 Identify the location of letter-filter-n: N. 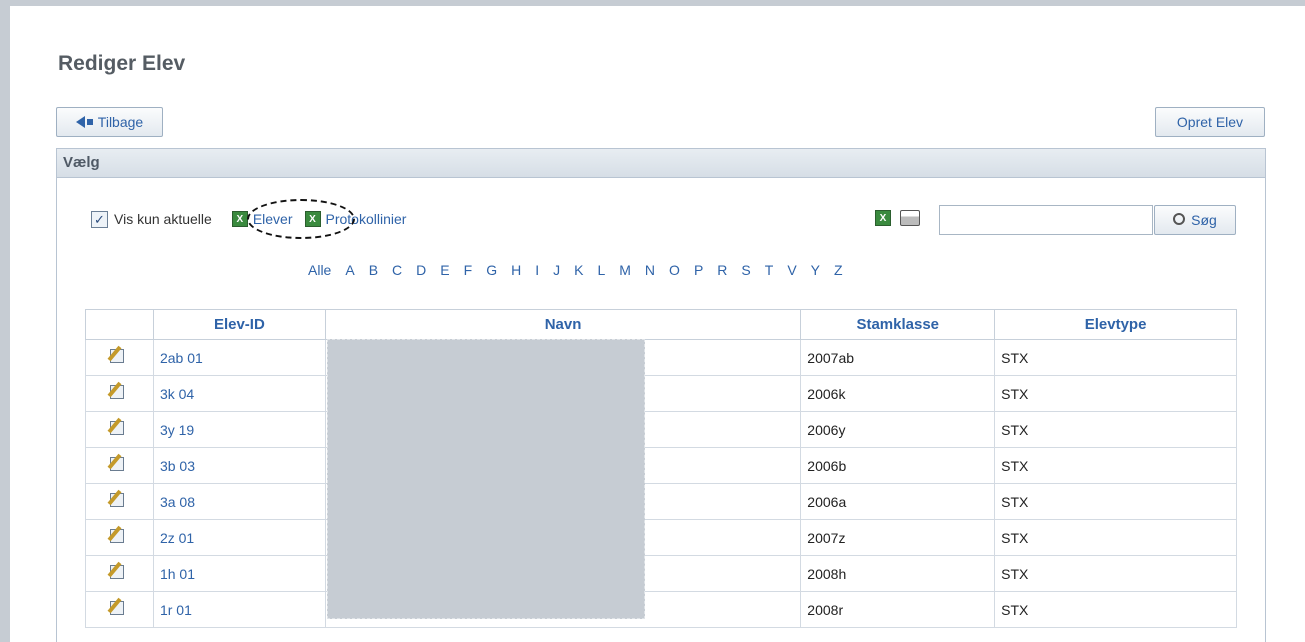
(650, 270).